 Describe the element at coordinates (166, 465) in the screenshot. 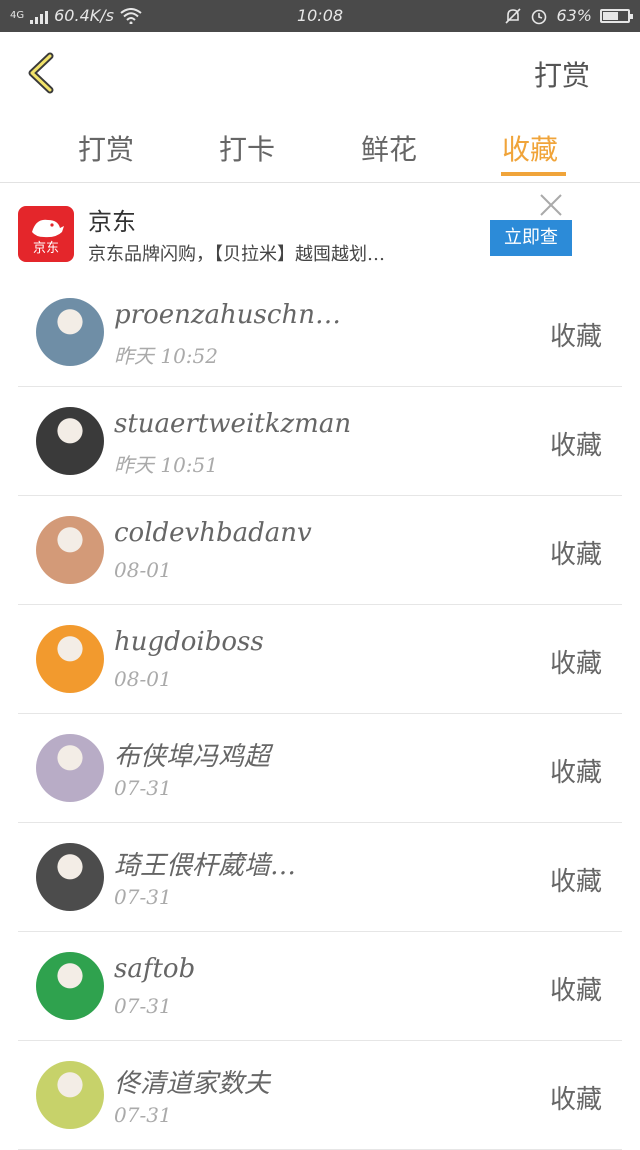

I see `user-time: 昨天 10:51` at that location.